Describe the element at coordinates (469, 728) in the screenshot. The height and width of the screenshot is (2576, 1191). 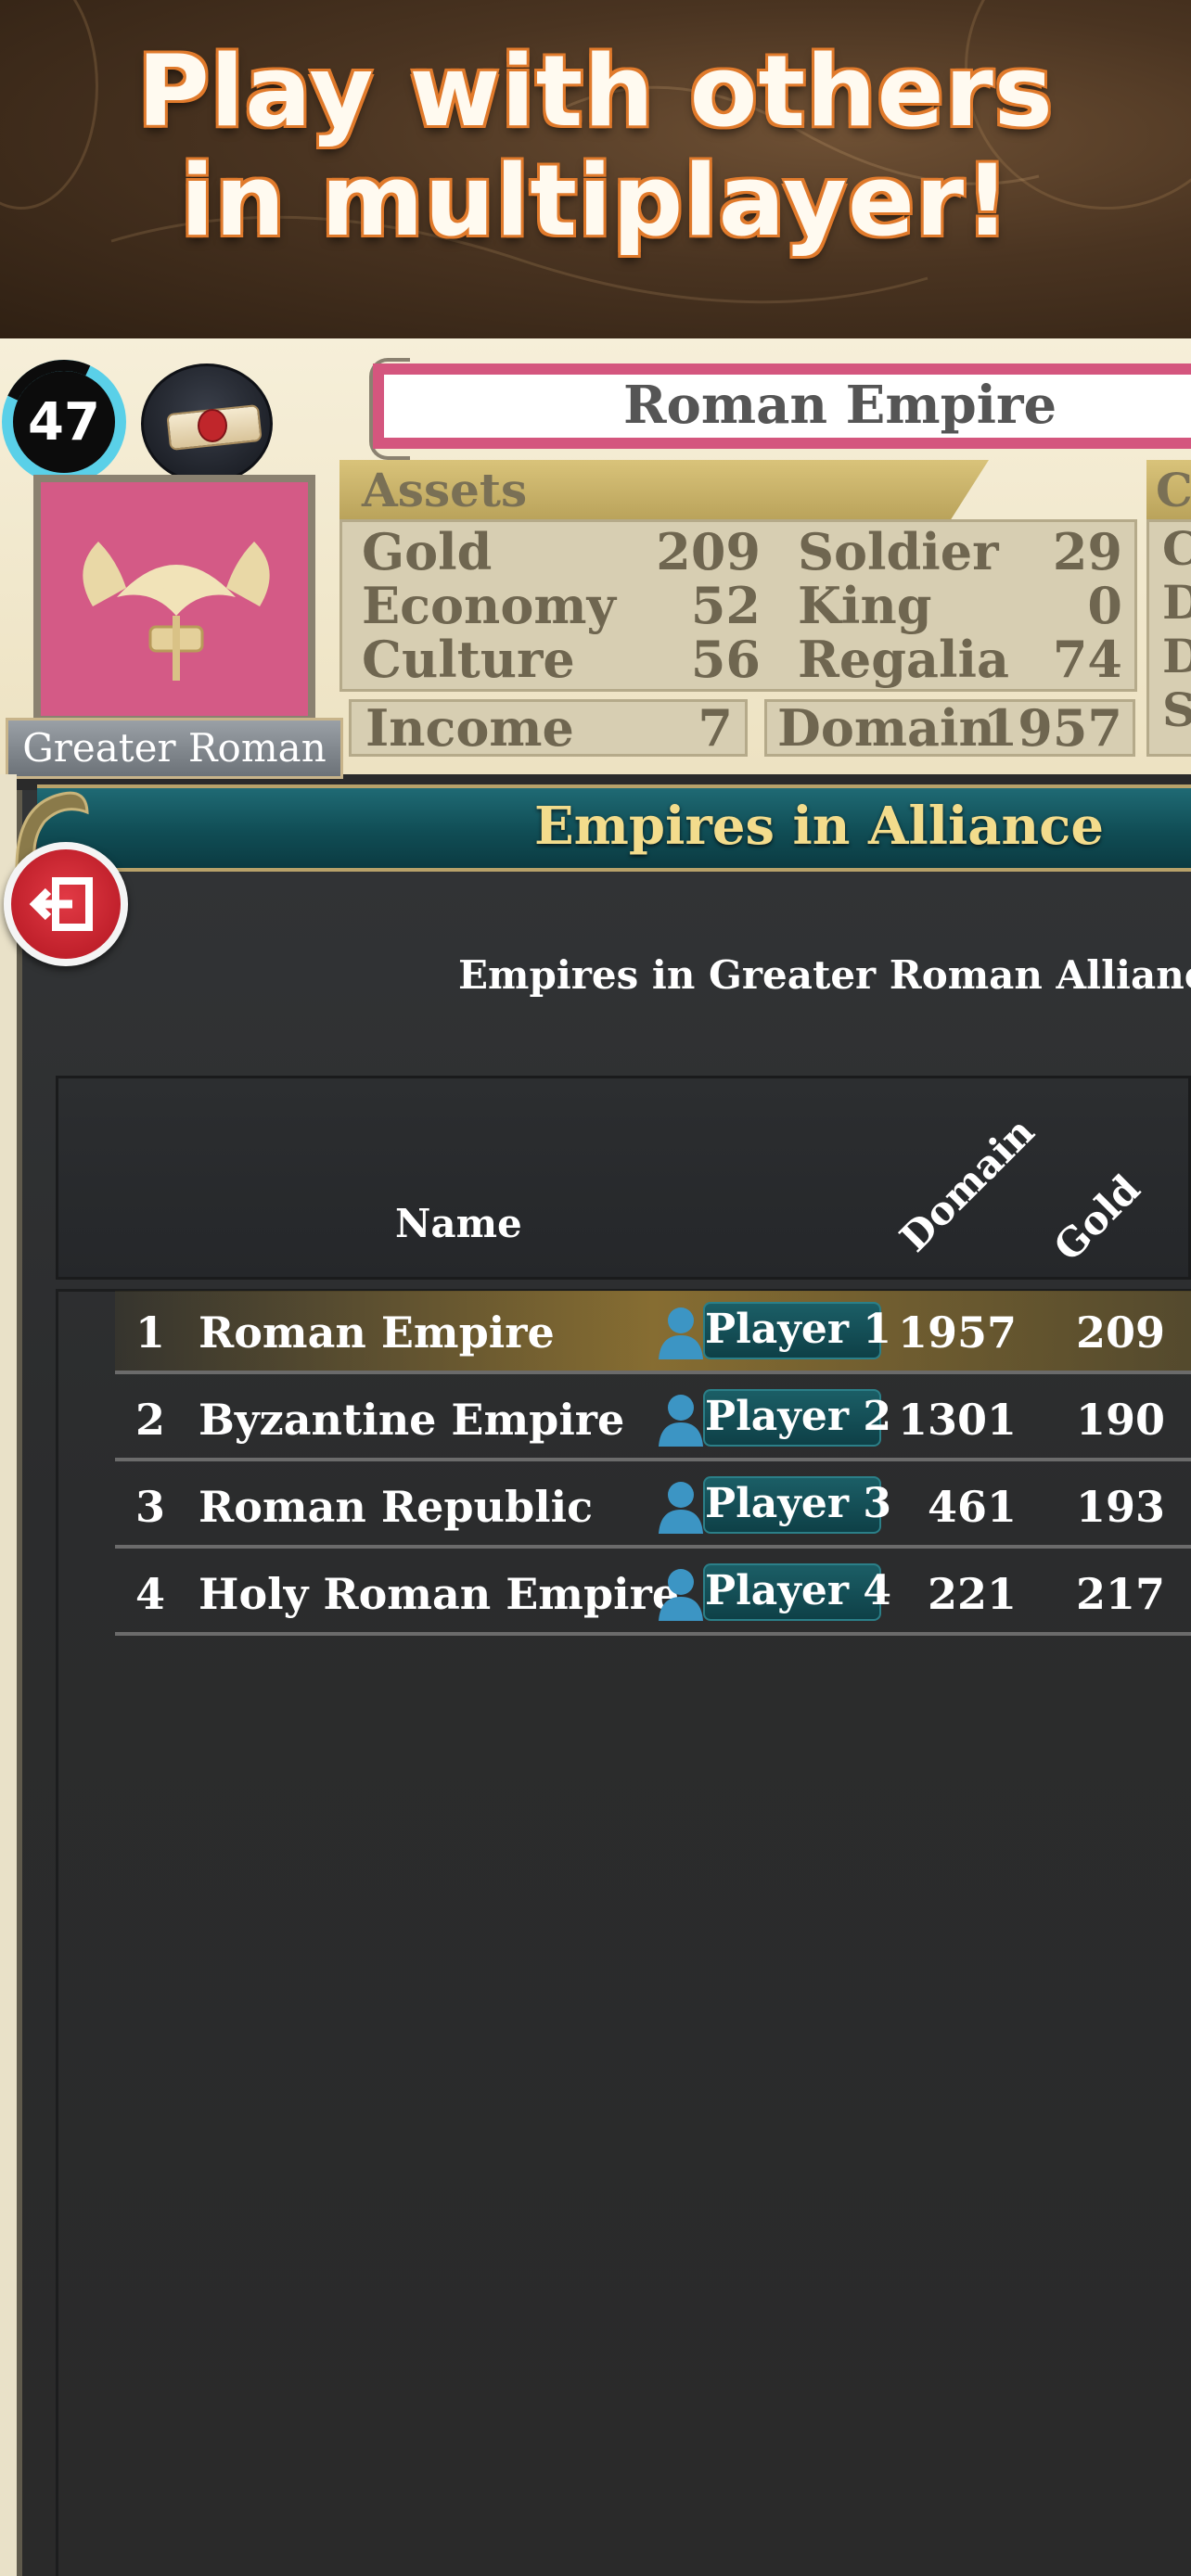
I see `income-label: Income` at that location.